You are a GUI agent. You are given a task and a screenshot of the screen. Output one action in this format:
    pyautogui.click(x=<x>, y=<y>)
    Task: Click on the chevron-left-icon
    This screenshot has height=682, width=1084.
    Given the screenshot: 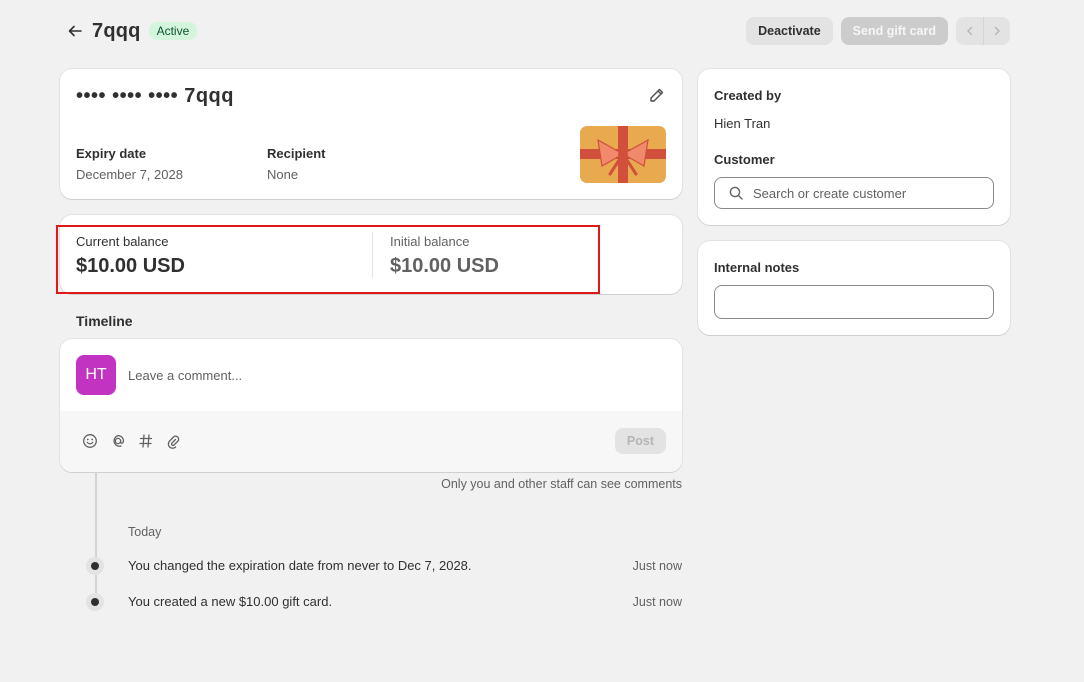 What is the action you would take?
    pyautogui.click(x=969, y=31)
    